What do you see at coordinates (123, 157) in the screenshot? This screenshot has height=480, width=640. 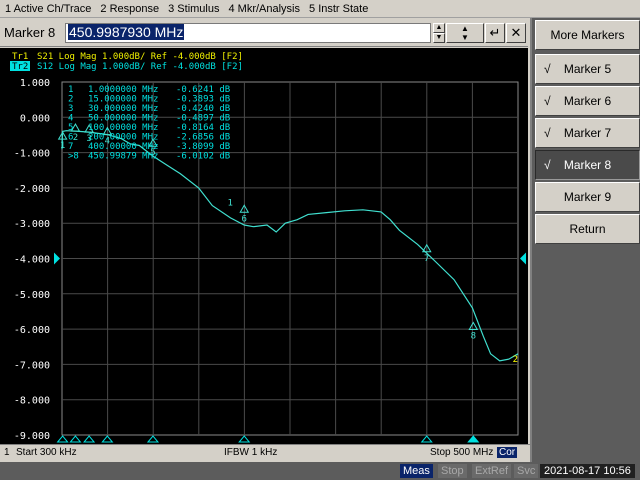 I see `marker-table-frequency: 450.99879 MHz` at bounding box center [123, 157].